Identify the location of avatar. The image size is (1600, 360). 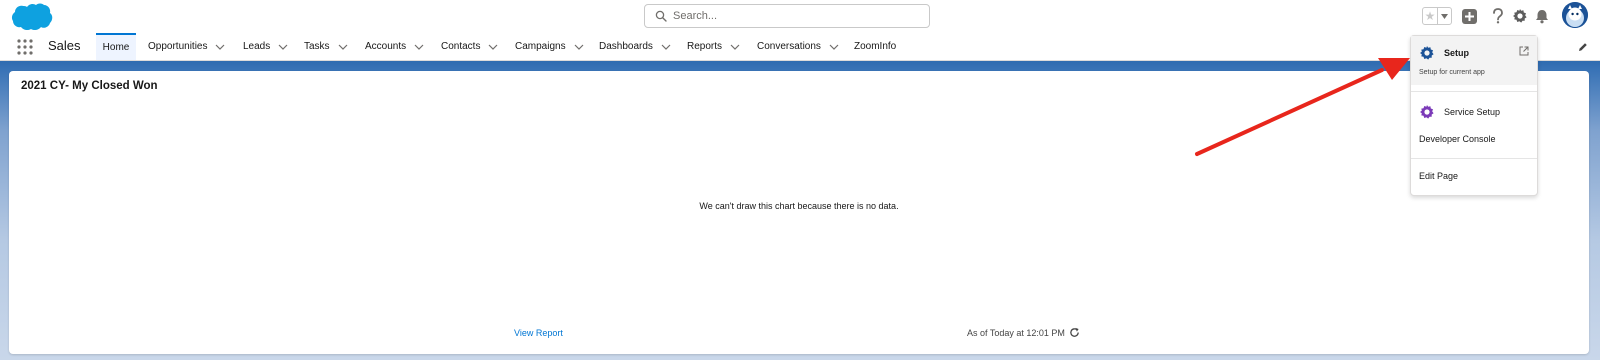
(1575, 15).